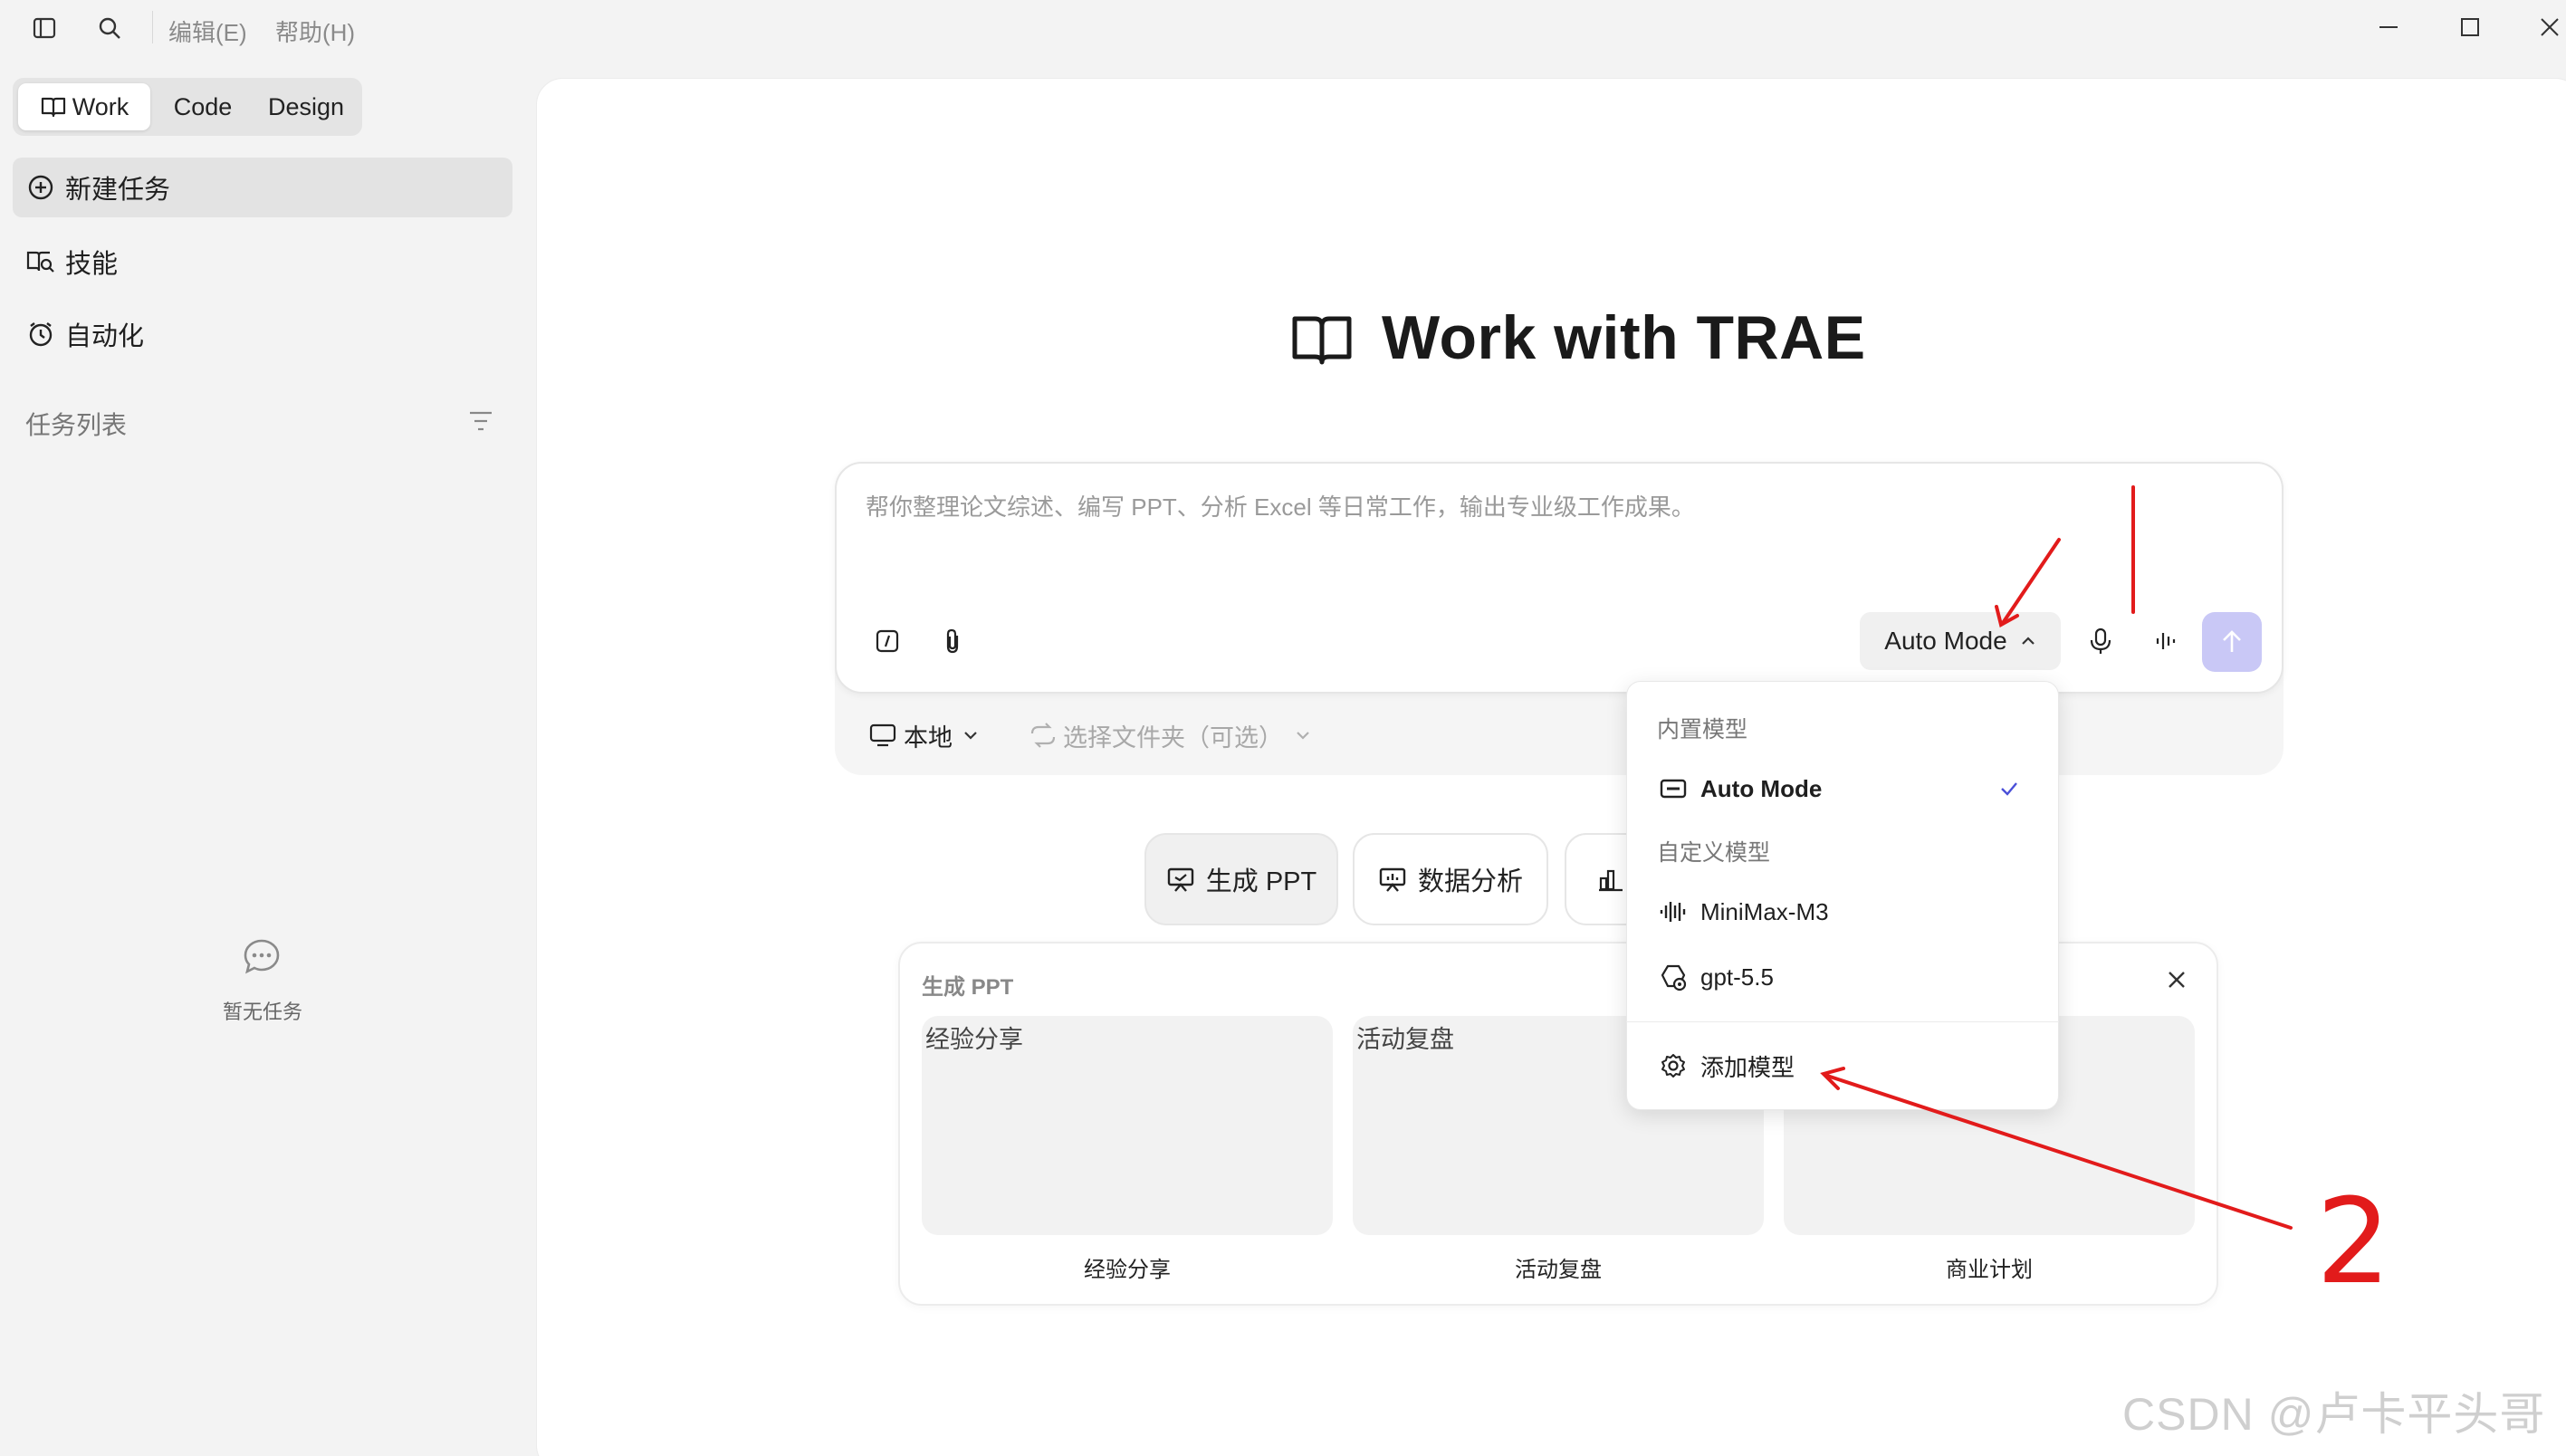  What do you see at coordinates (2353, 1241) in the screenshot?
I see `annotation-number: 2` at bounding box center [2353, 1241].